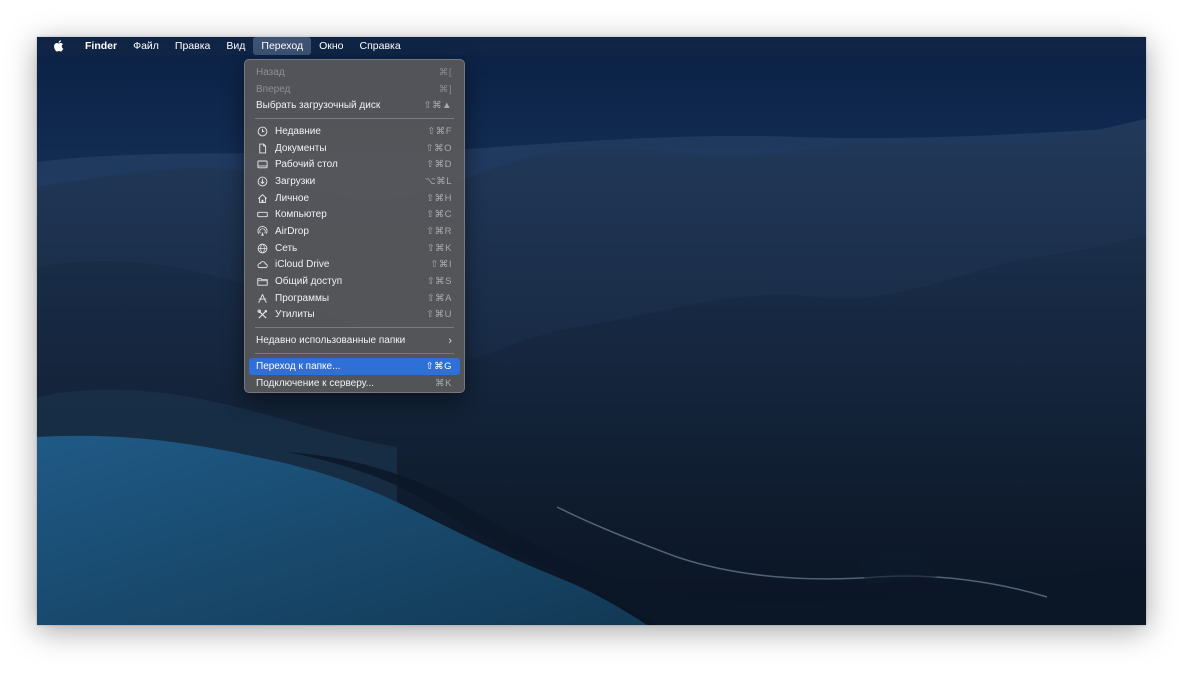  What do you see at coordinates (262, 314) in the screenshot?
I see `utilities-tools-icon` at bounding box center [262, 314].